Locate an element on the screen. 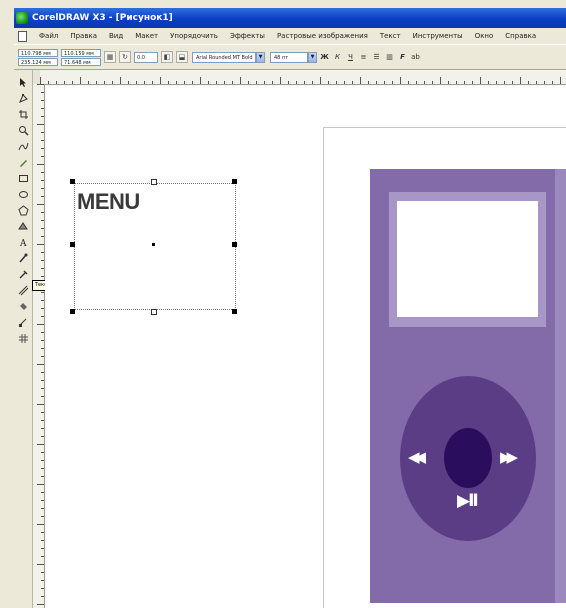 This screenshot has width=566, height=608. selection-center is located at coordinates (153, 244).